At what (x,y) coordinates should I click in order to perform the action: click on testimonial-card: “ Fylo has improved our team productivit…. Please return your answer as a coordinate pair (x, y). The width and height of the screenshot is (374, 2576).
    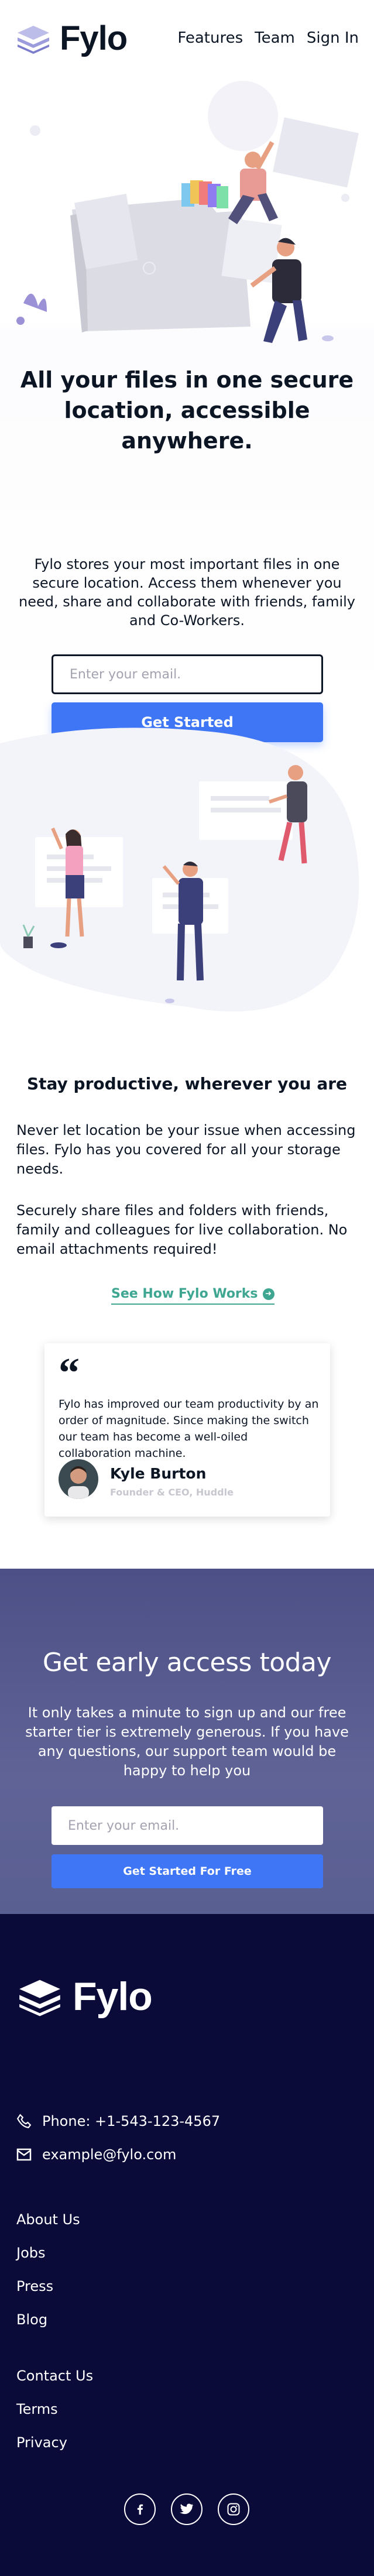
    Looking at the image, I should click on (187, 1430).